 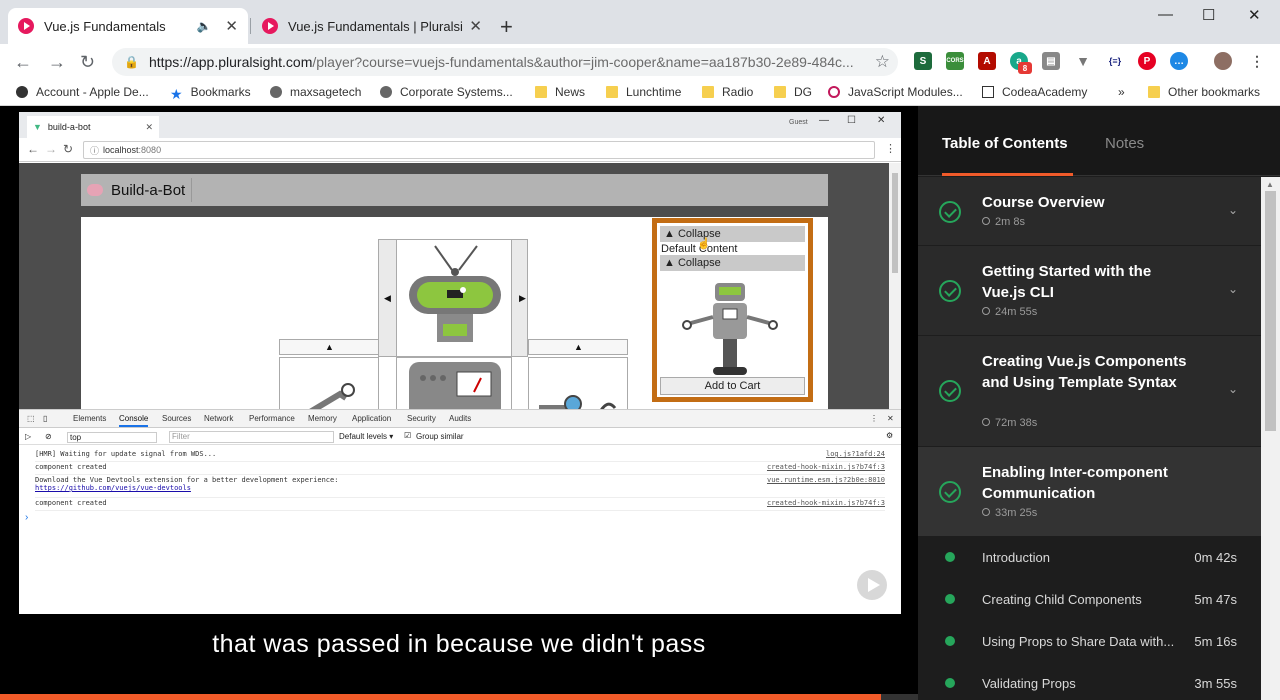 I want to click on bookmark-codecademy: CodeaAcademy, so click(x=1034, y=92).